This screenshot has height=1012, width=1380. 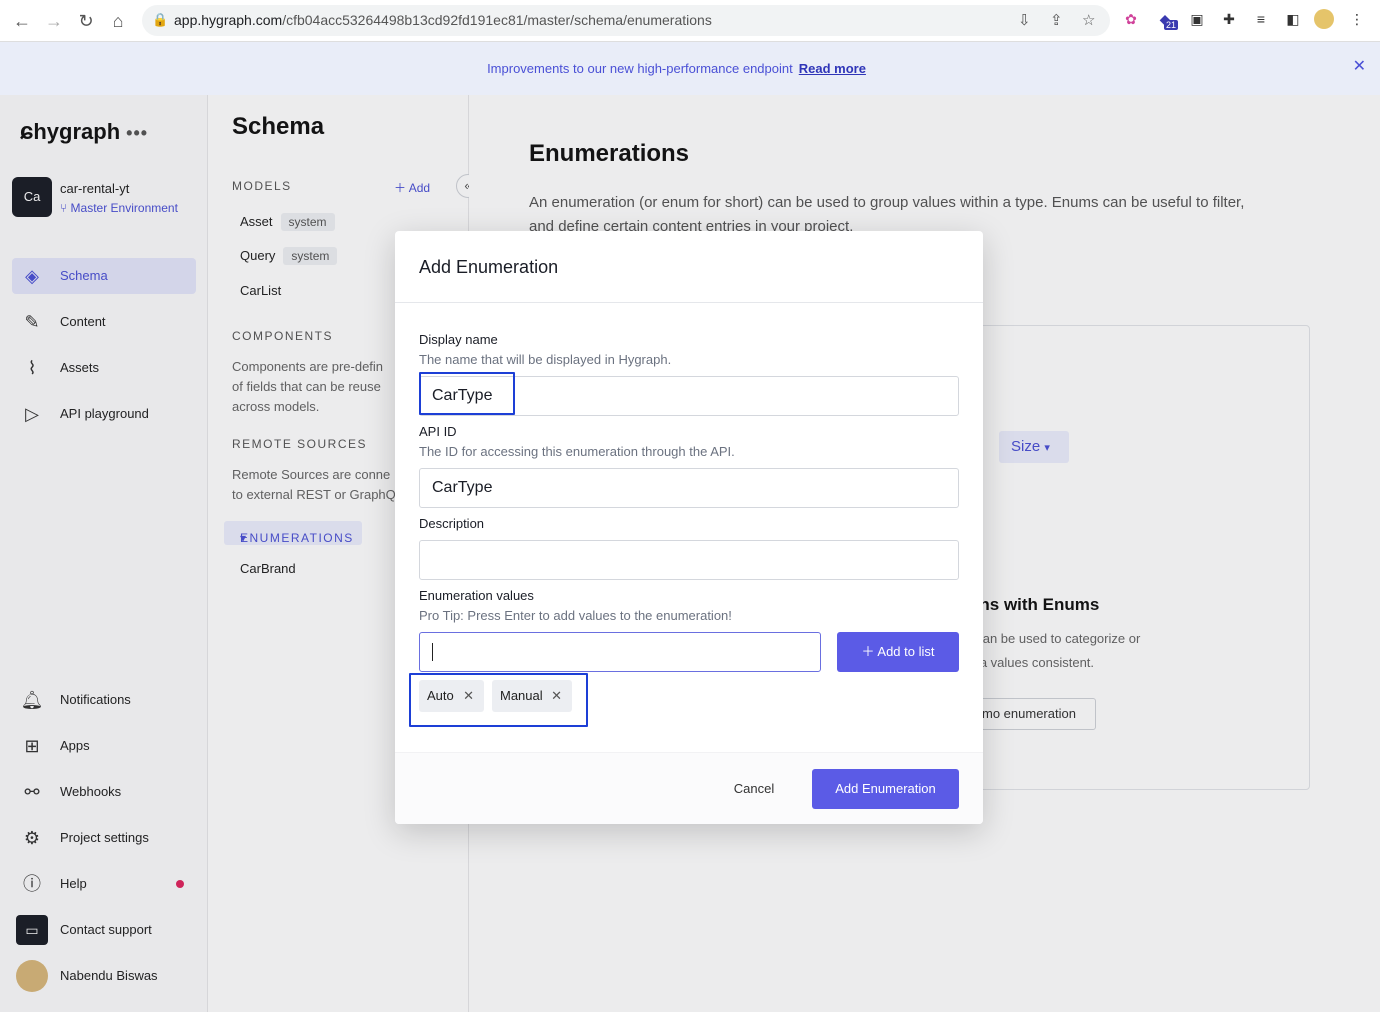 I want to click on install-icon: ⇩, so click(x=1024, y=20).